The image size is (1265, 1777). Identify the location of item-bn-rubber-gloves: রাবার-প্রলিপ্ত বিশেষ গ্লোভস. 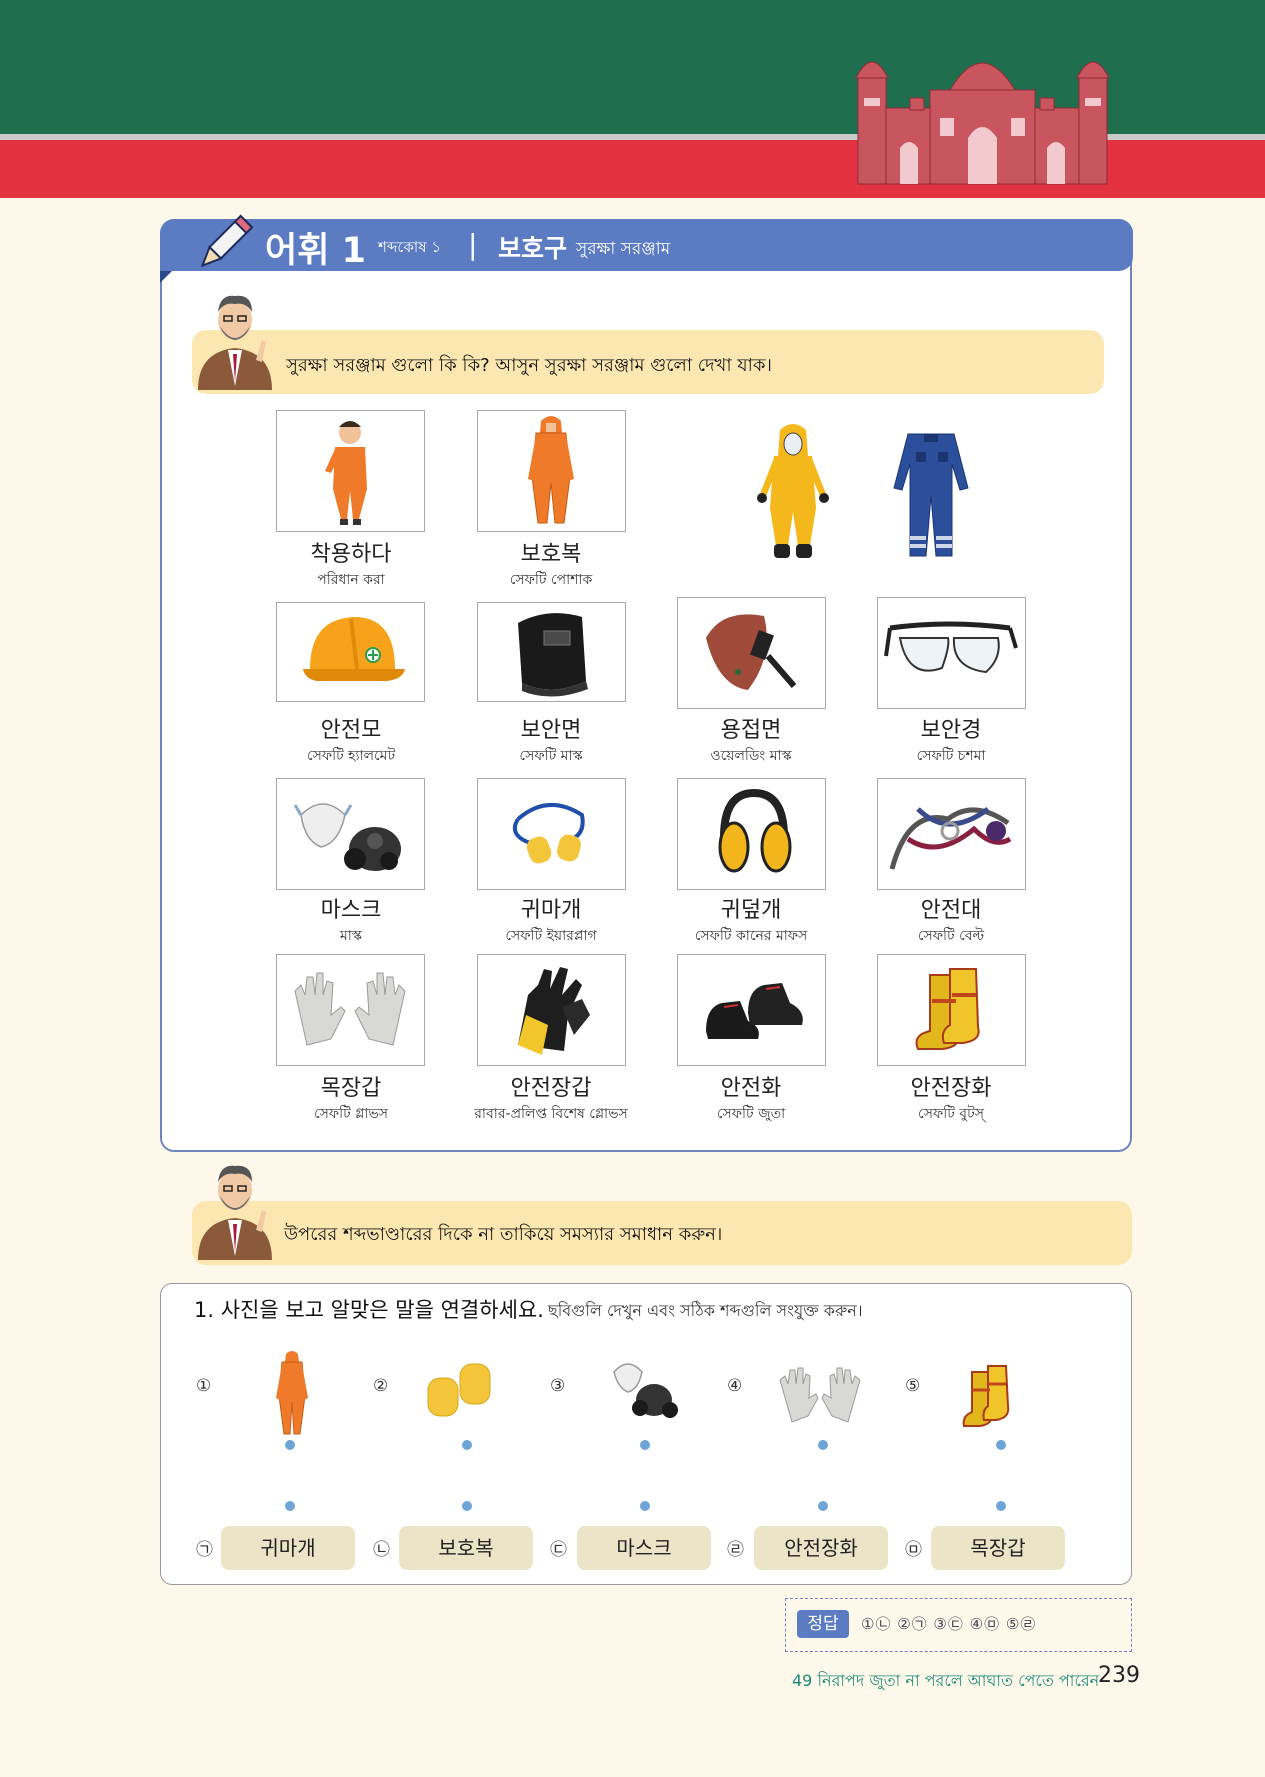
(551, 1114).